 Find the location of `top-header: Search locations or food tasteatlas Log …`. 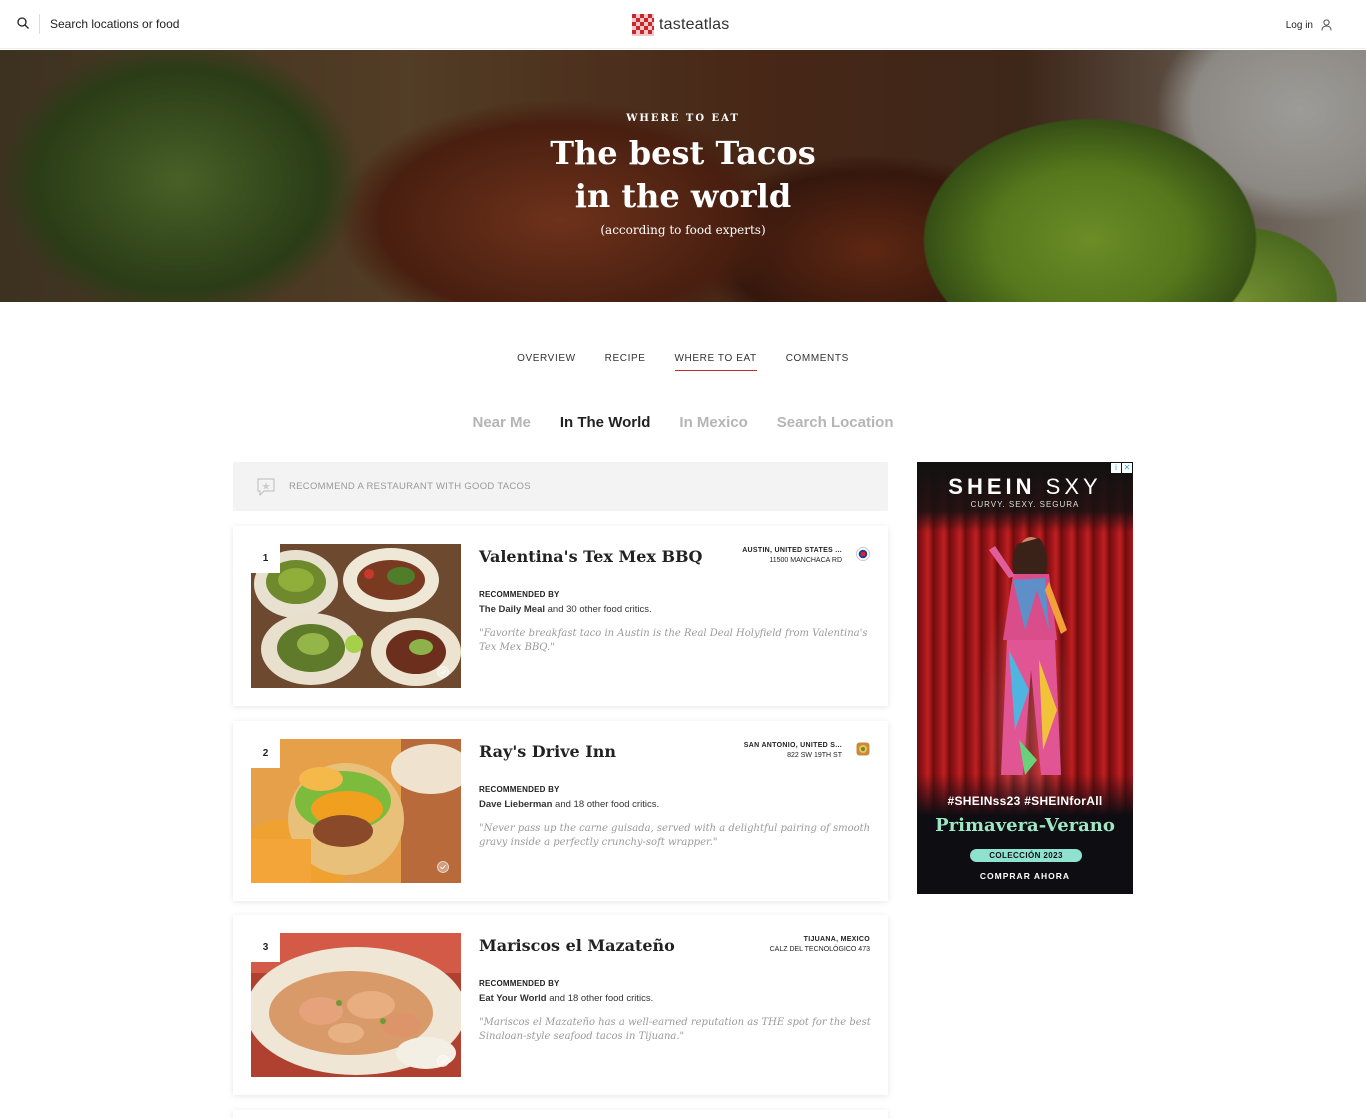

top-header: Search locations or food tasteatlas Log … is located at coordinates (683, 24).